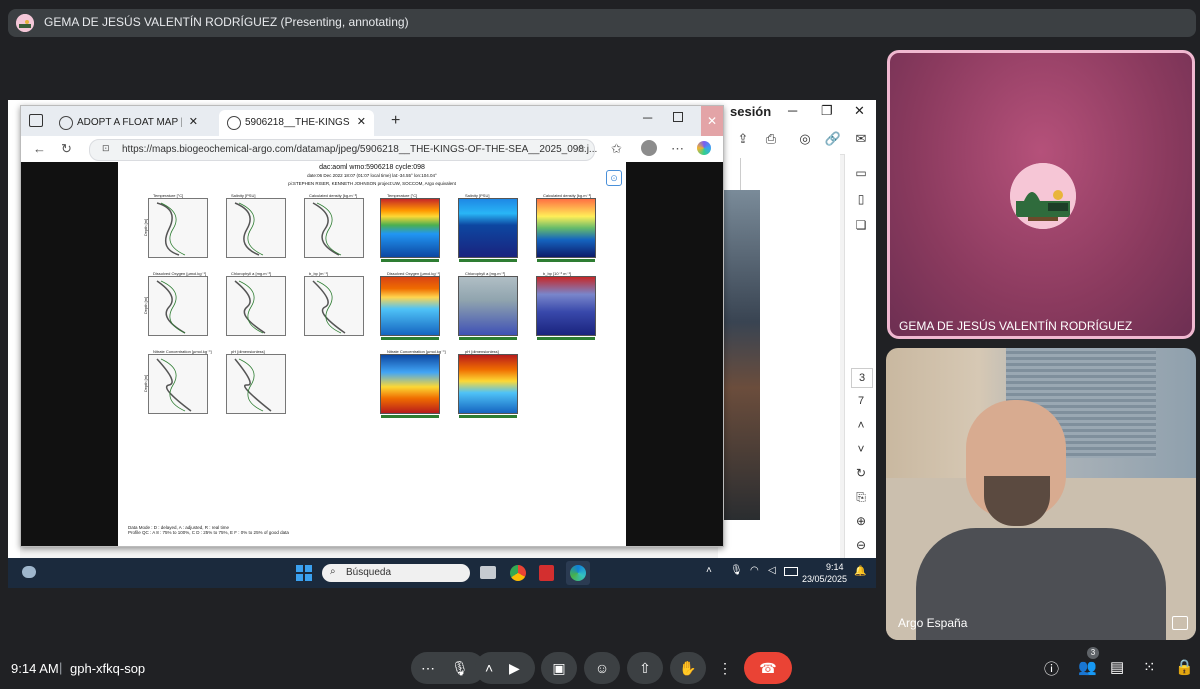  Describe the element at coordinates (489, 668) in the screenshot. I see `more-camera-options-icon: ˄` at that location.